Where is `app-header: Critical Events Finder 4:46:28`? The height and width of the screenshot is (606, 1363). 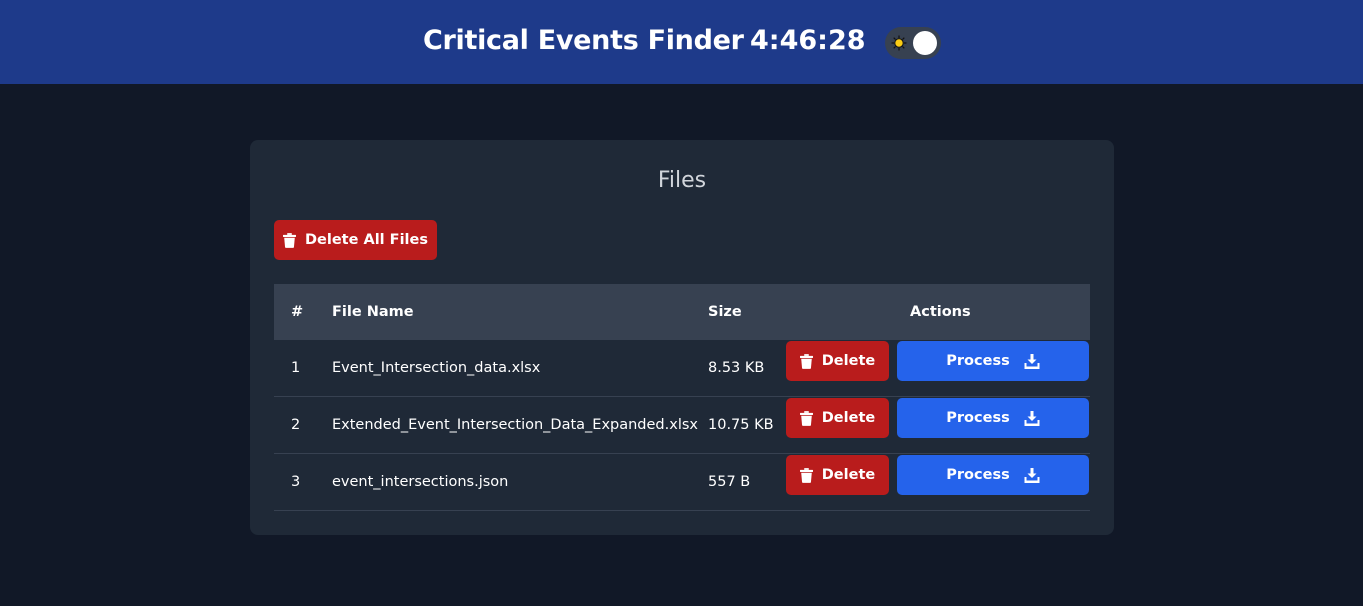
app-header: Critical Events Finder 4:46:28 is located at coordinates (681, 42).